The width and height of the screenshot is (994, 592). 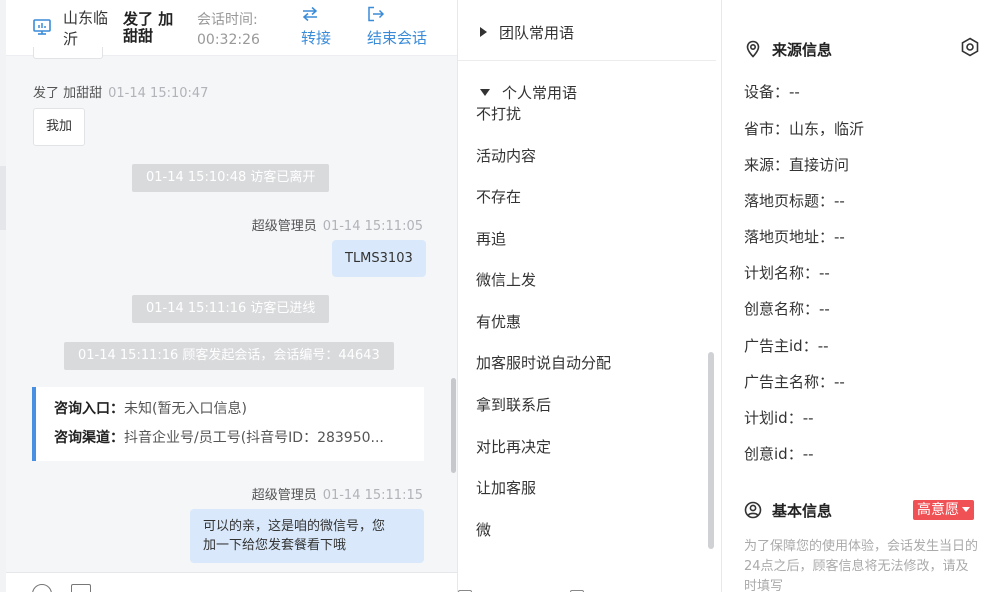 I want to click on consult-entry-value: 未知(暂无入口信息), so click(x=185, y=409).